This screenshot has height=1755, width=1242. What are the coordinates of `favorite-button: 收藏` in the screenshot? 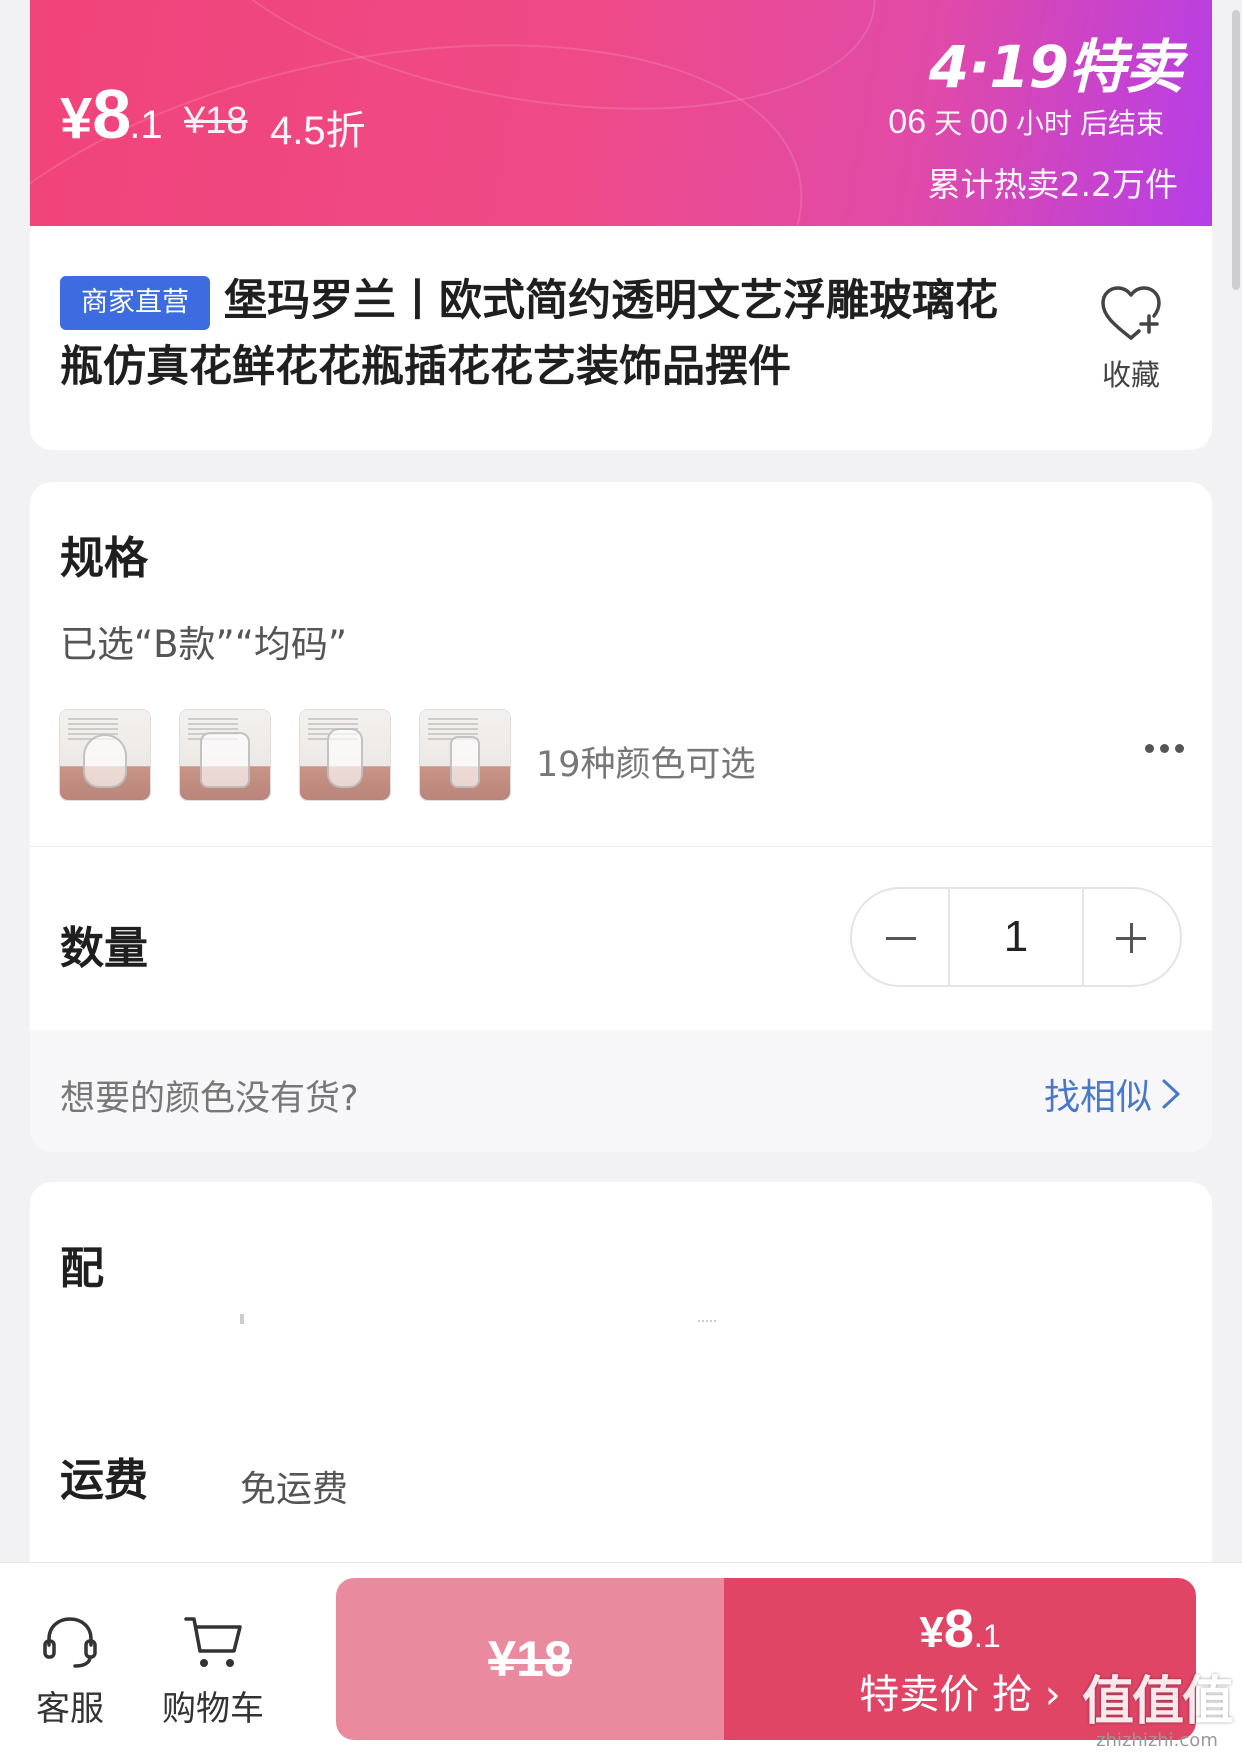 It's located at (1131, 339).